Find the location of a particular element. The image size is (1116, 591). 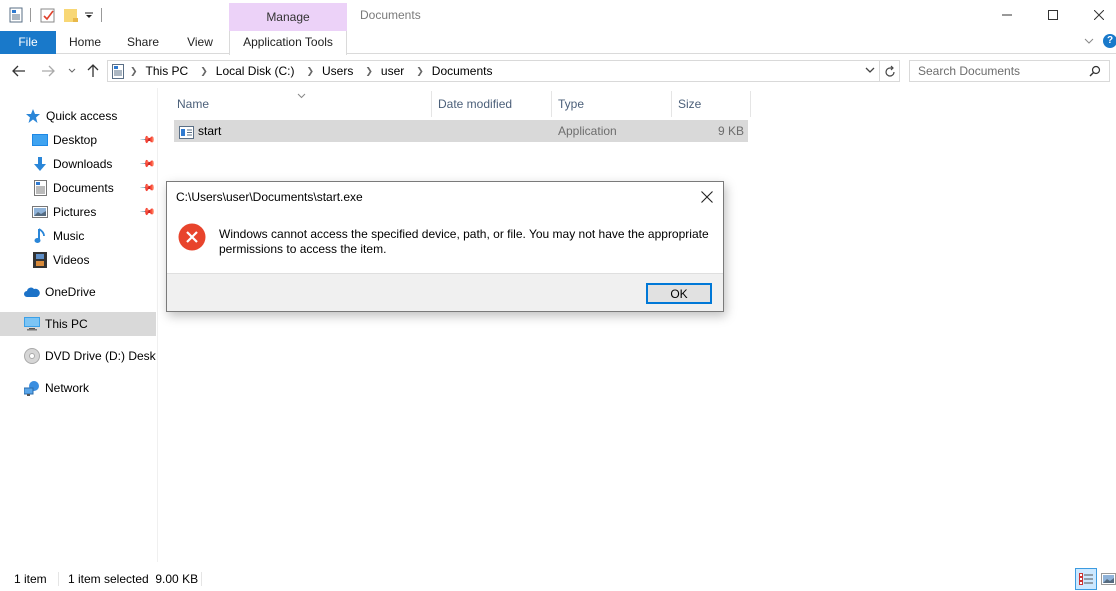

maximize-icon is located at coordinates (1053, 15).